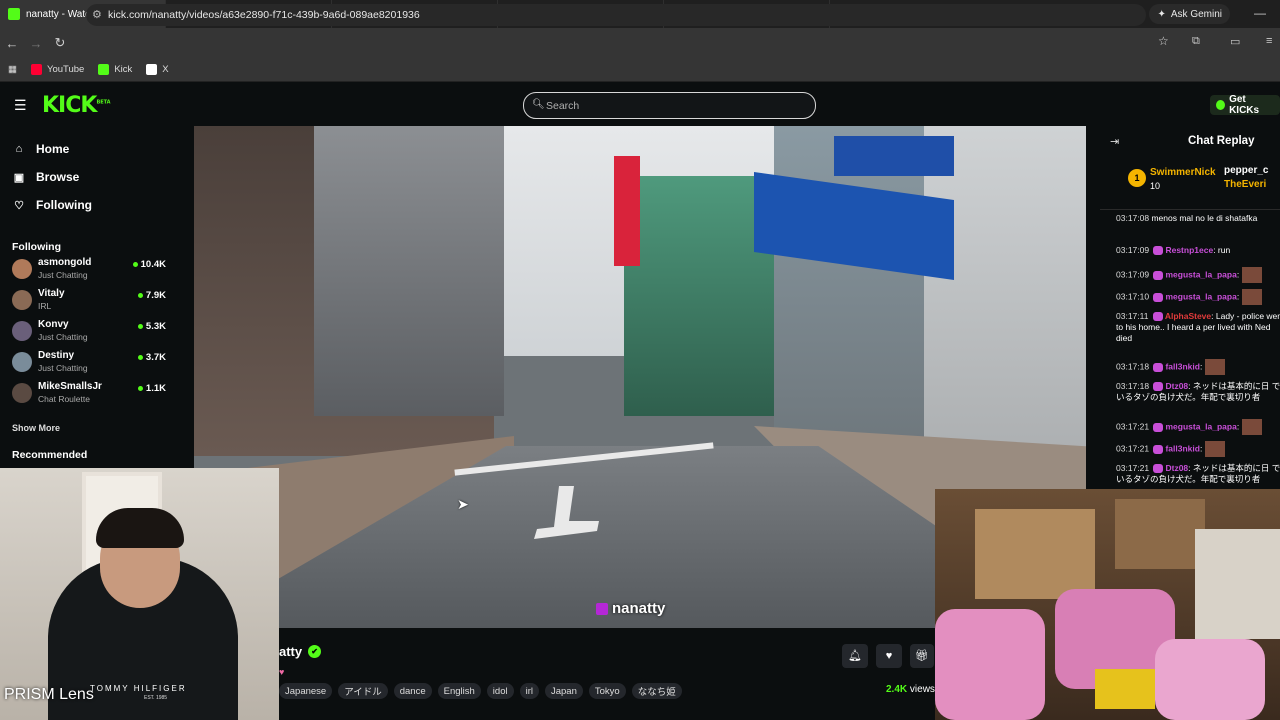  I want to click on gemini-icon: ✦, so click(1161, 14).